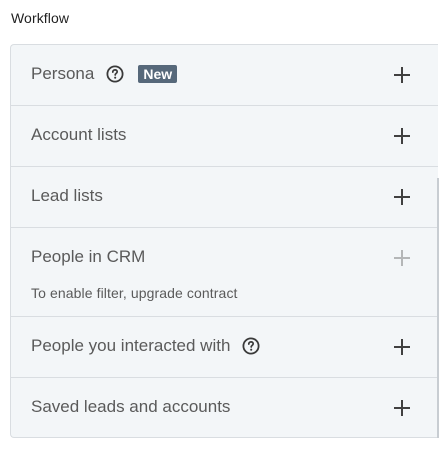 The width and height of the screenshot is (439, 458). What do you see at coordinates (224, 75) in the screenshot?
I see `filter-row-persona: Persona New` at bounding box center [224, 75].